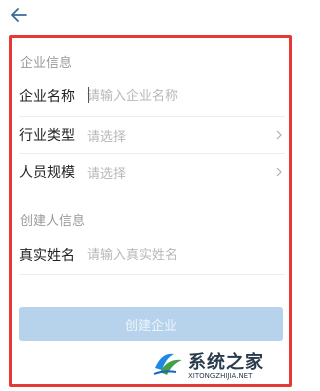  I want to click on watermark: 系统之家 XITONGZHIJIA.NET, so click(221, 366).